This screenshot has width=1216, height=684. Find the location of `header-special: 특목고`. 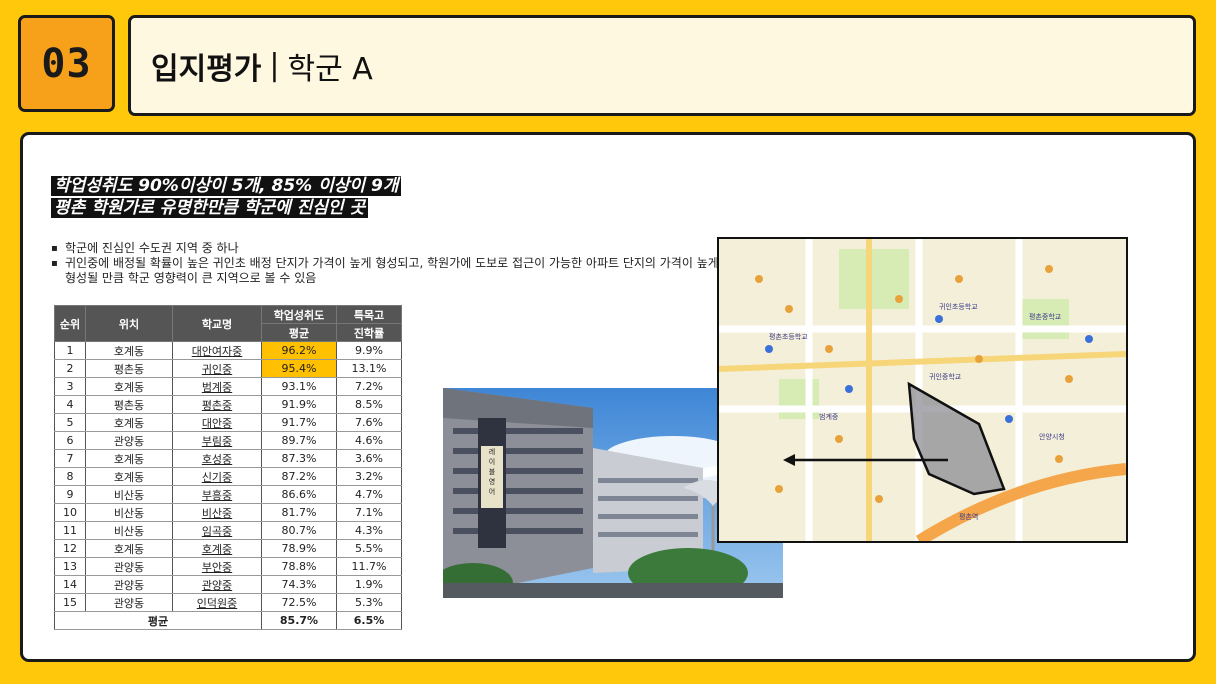

header-special: 특목고 is located at coordinates (369, 314).